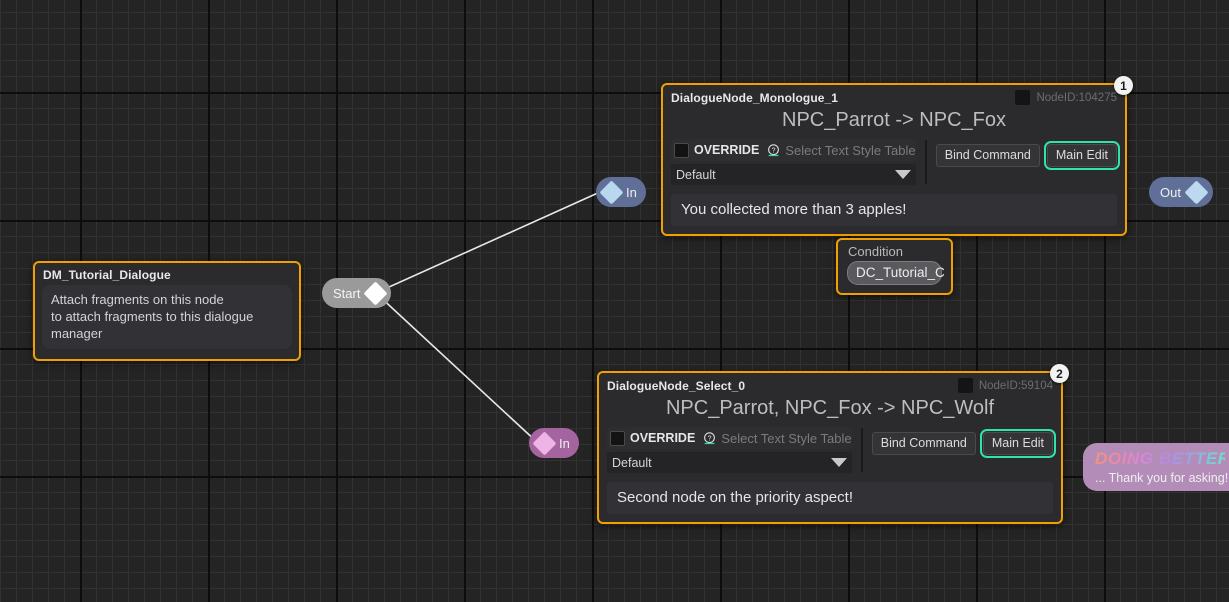 The image size is (1229, 602). What do you see at coordinates (830, 408) in the screenshot?
I see `select-node-heading: NPC_Parrot, NPC_Fox -> NPC_Wolf` at bounding box center [830, 408].